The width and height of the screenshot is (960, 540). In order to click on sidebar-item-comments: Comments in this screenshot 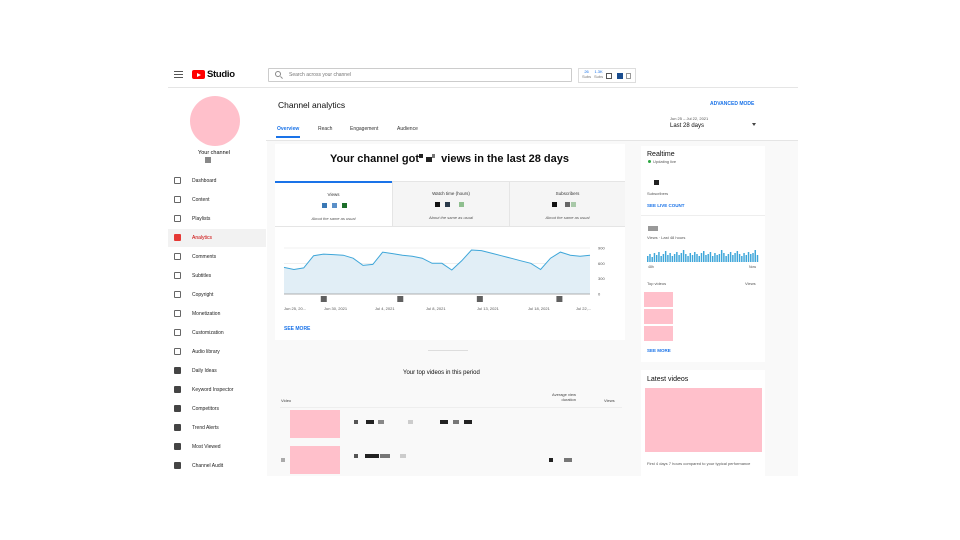, I will do `click(217, 257)`.